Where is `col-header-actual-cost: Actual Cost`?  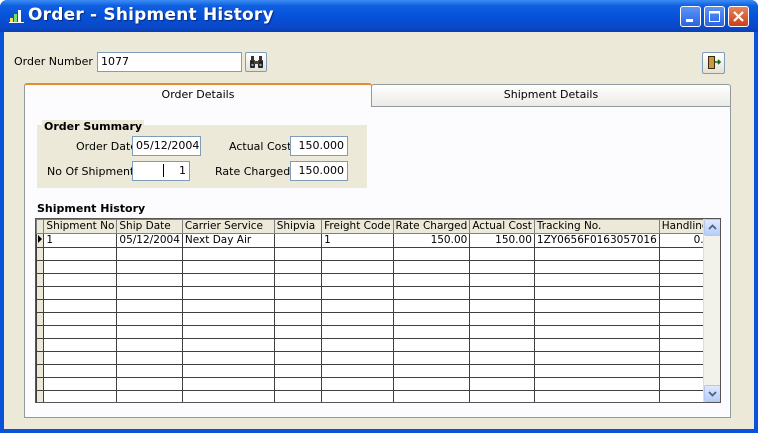
col-header-actual-cost: Actual Cost is located at coordinates (502, 226).